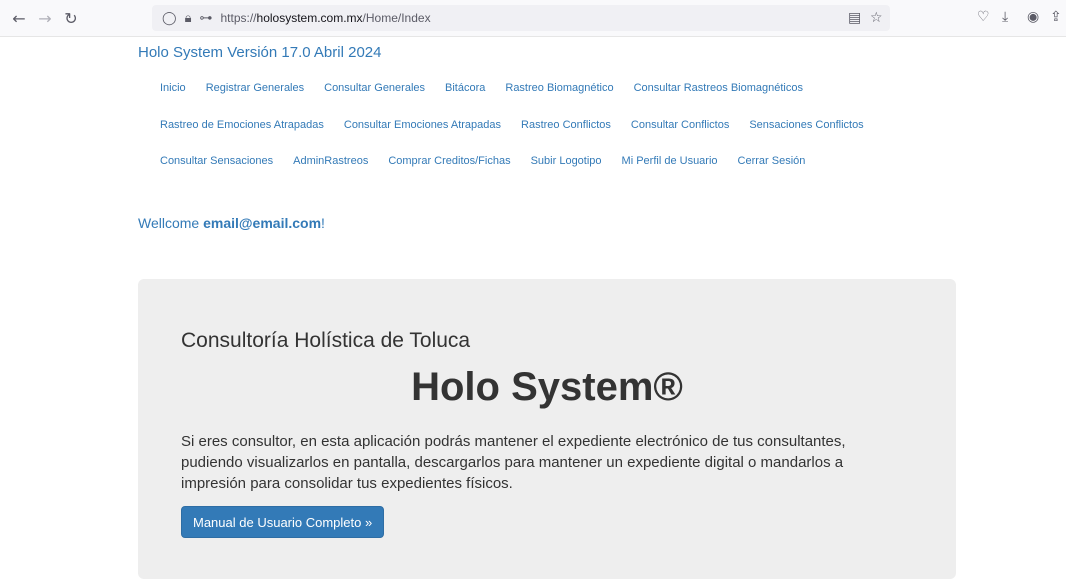 This screenshot has height=579, width=1066. Describe the element at coordinates (45, 18) in the screenshot. I see `forward-arrow-icon: →` at that location.